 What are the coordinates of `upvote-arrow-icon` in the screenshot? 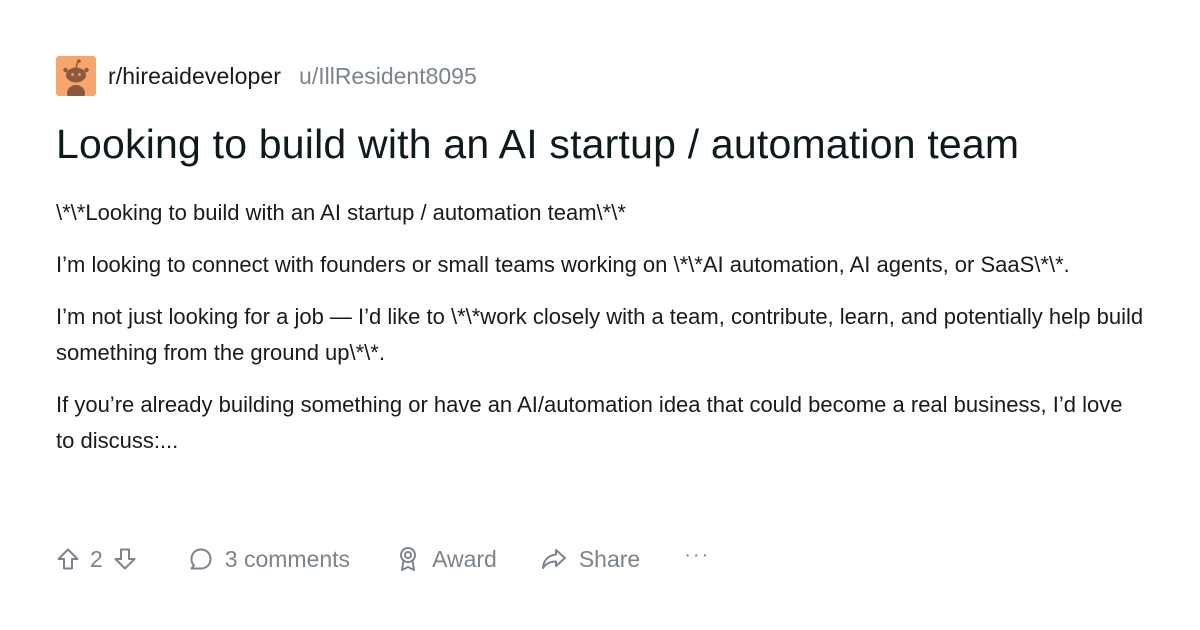 It's located at (68, 559).